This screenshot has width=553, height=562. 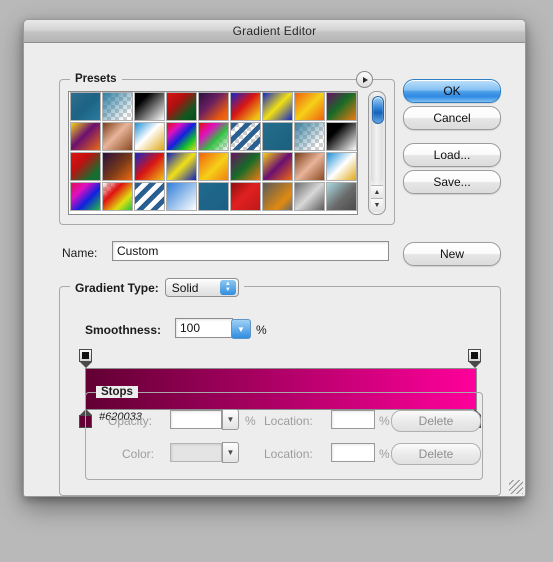 I want to click on stepper-updown-icon: ▲ ▼, so click(x=227, y=287).